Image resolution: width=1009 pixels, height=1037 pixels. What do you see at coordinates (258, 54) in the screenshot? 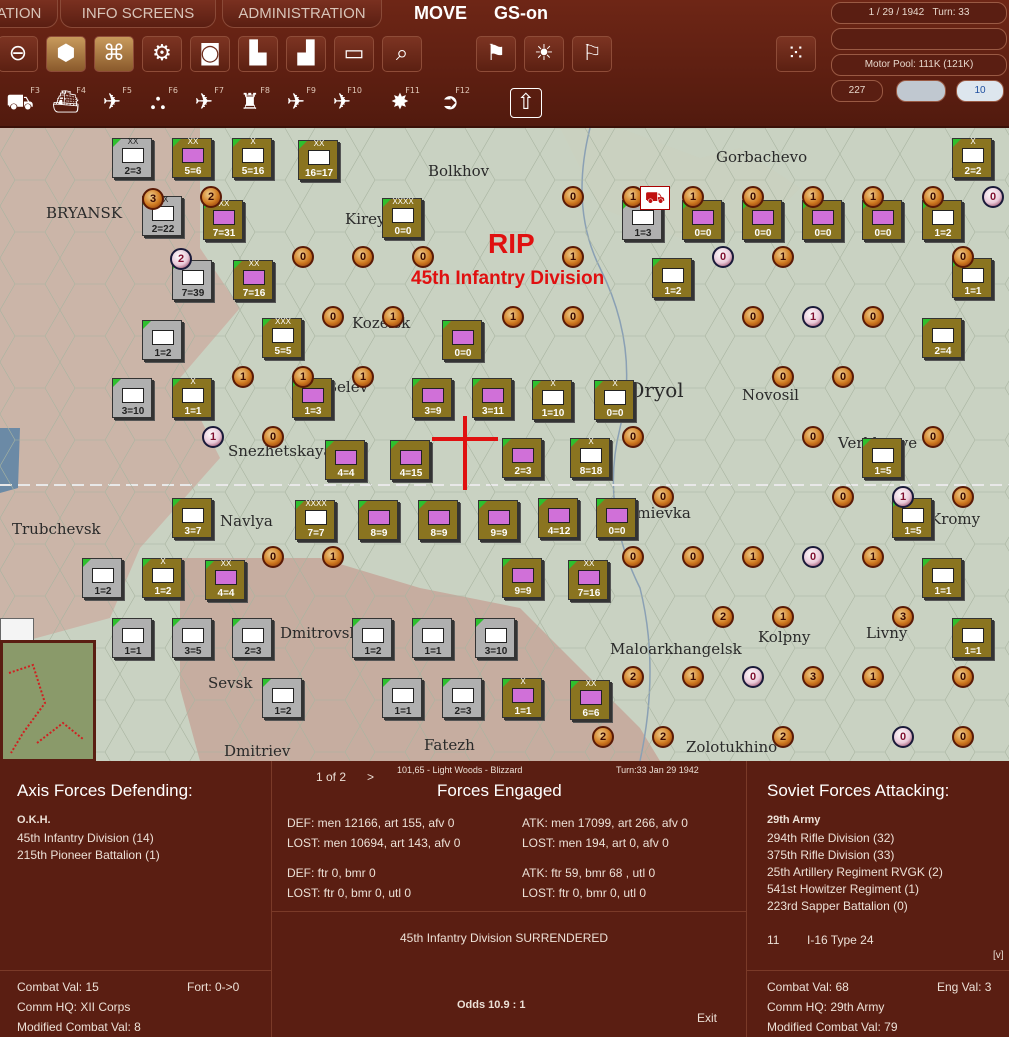
I see `stack-icon: ▙` at bounding box center [258, 54].